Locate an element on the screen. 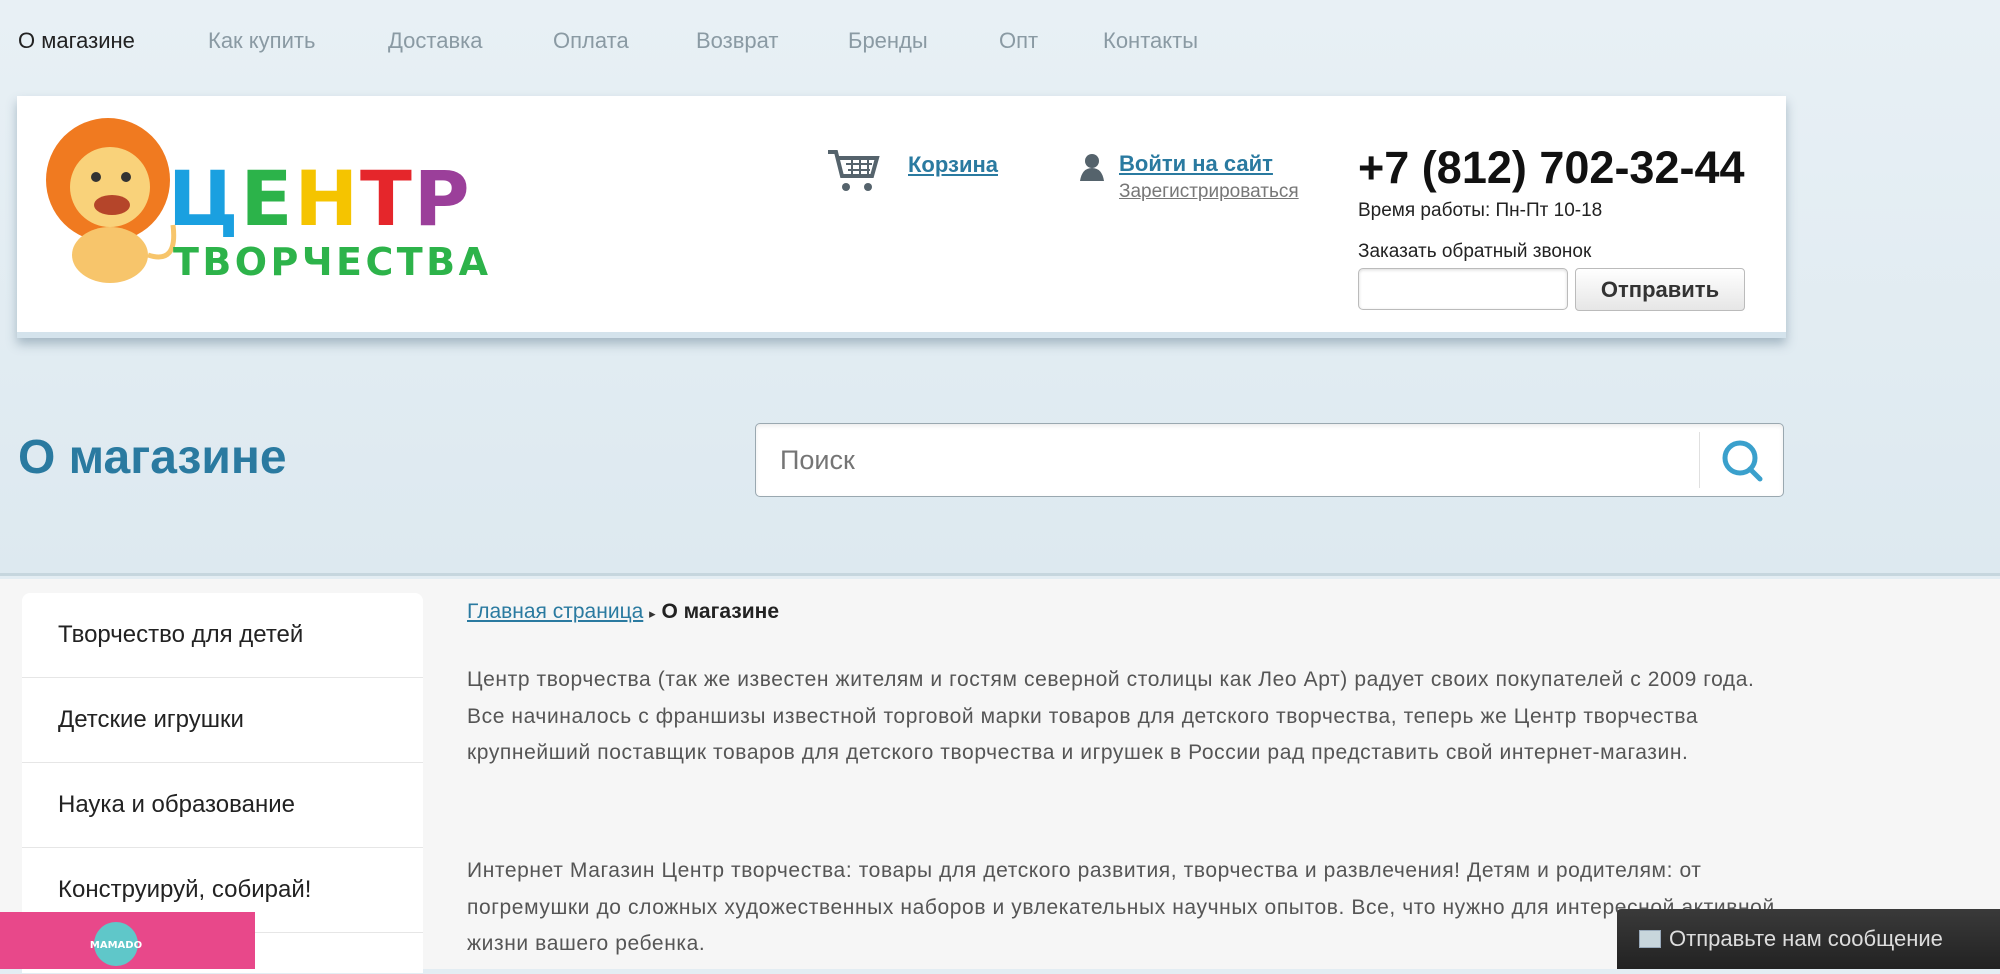 This screenshot has width=2000, height=974. logo: ЦЕНТР ТВОРЧЕСТВА is located at coordinates (268, 200).